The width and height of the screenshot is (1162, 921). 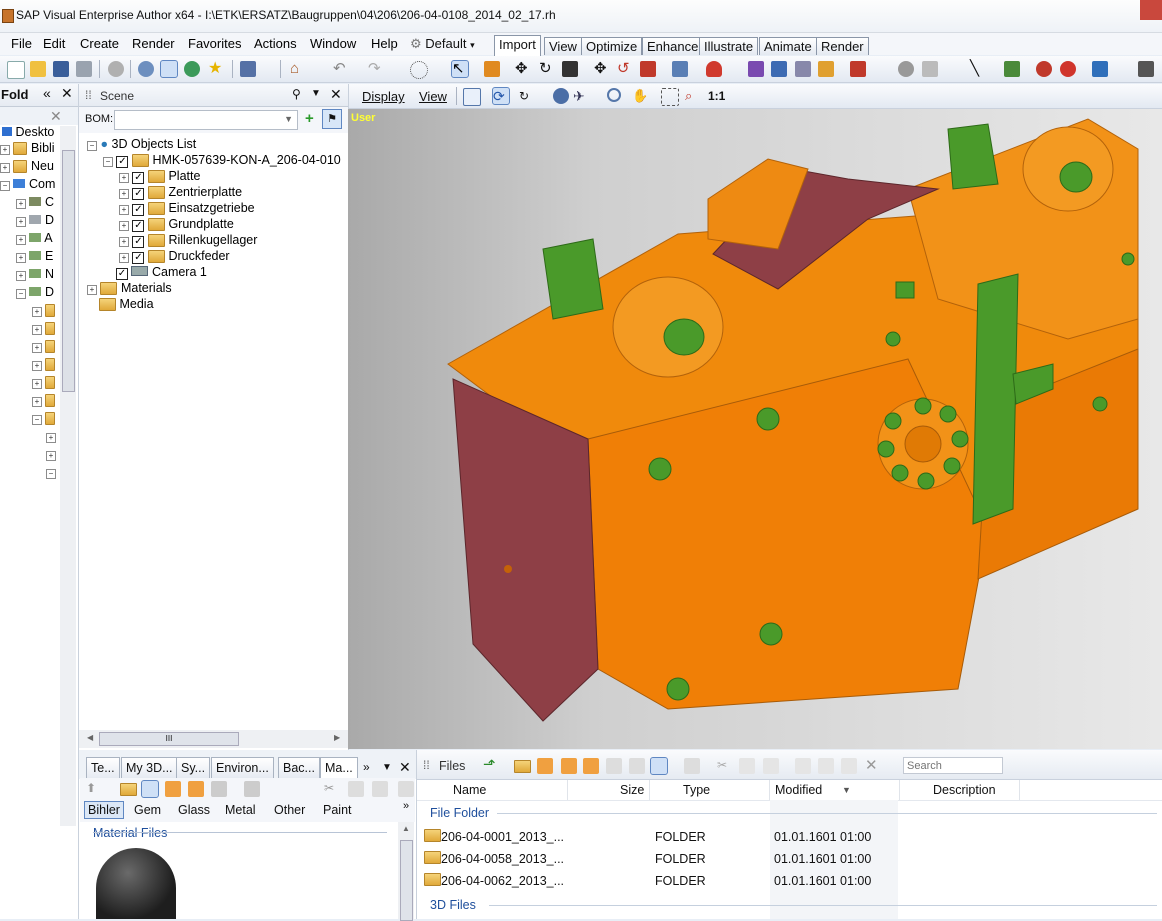 I want to click on tree-materials: + Materials, so click(x=129, y=288).